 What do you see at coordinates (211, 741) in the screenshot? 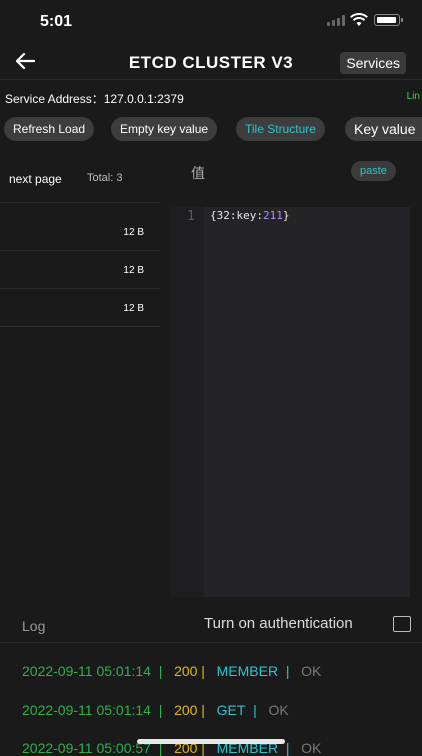
I see `home-indicator` at bounding box center [211, 741].